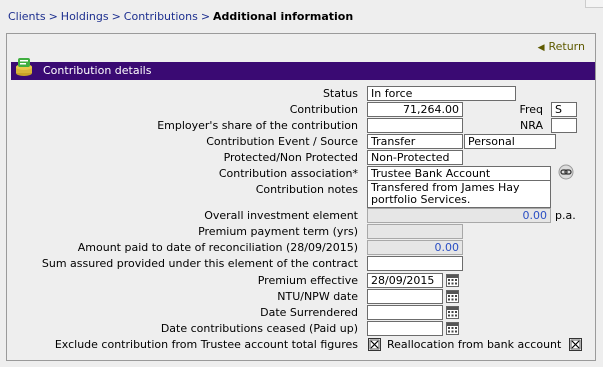 The height and width of the screenshot is (367, 603). I want to click on status-label: Status, so click(340, 93).